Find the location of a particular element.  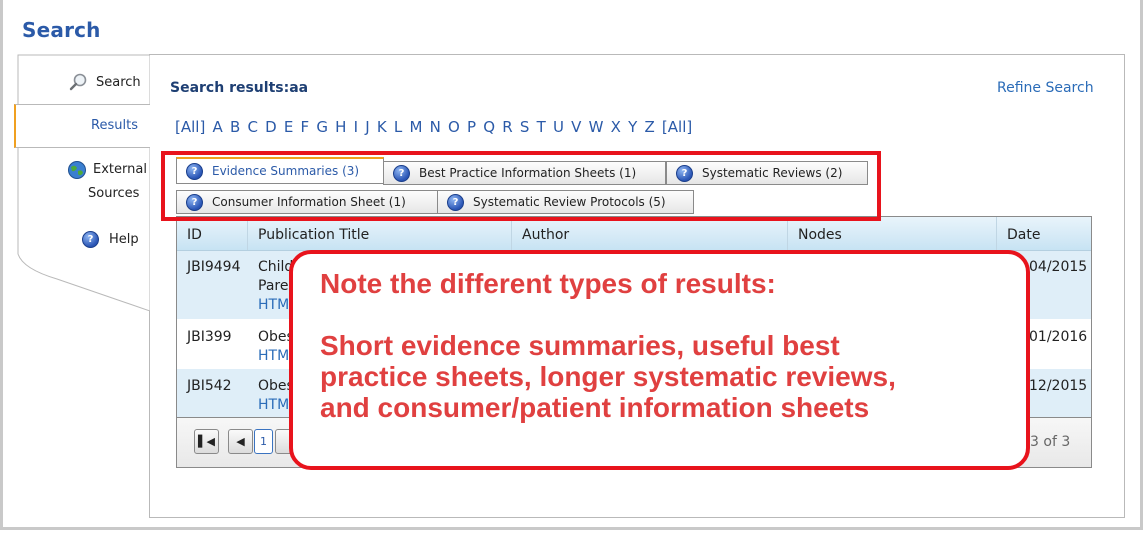

row-date: 04/2015 is located at coordinates (1058, 267).